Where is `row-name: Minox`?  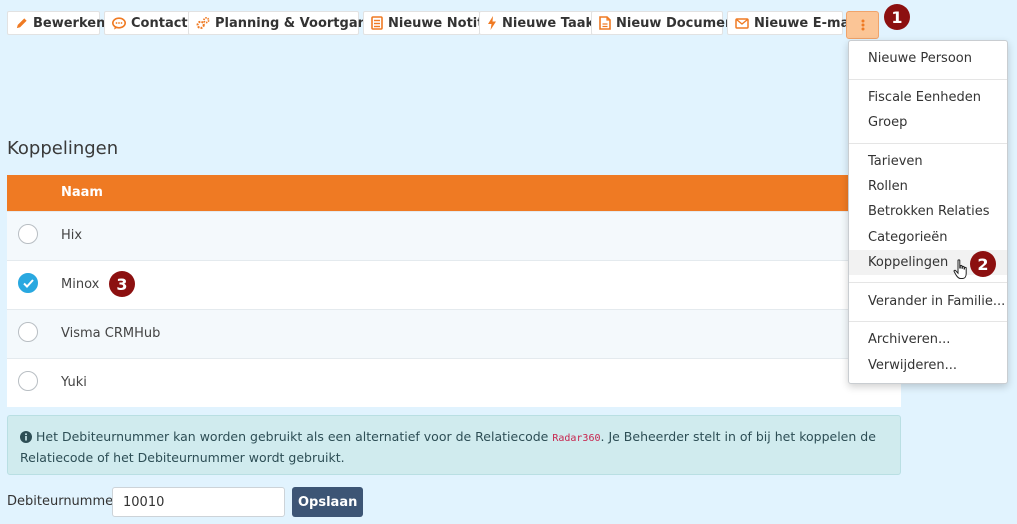 row-name: Minox is located at coordinates (80, 284).